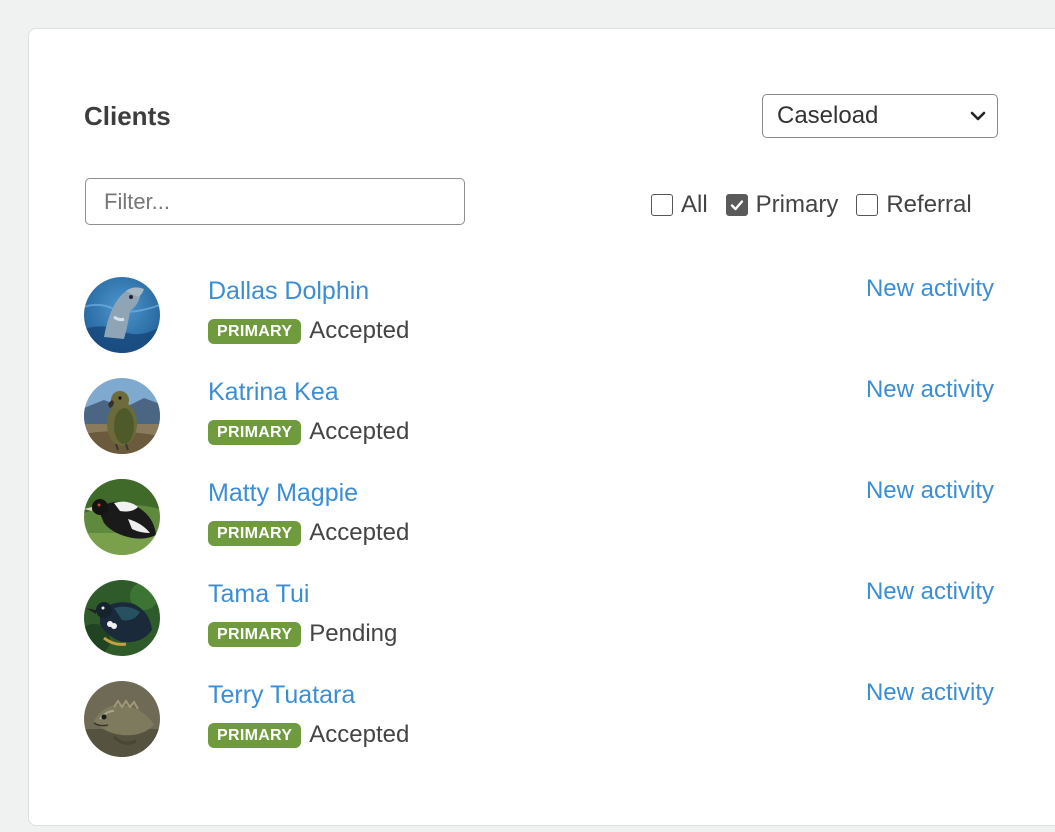 This screenshot has height=832, width=1055. I want to click on view-select-value: Caseload, so click(828, 115).